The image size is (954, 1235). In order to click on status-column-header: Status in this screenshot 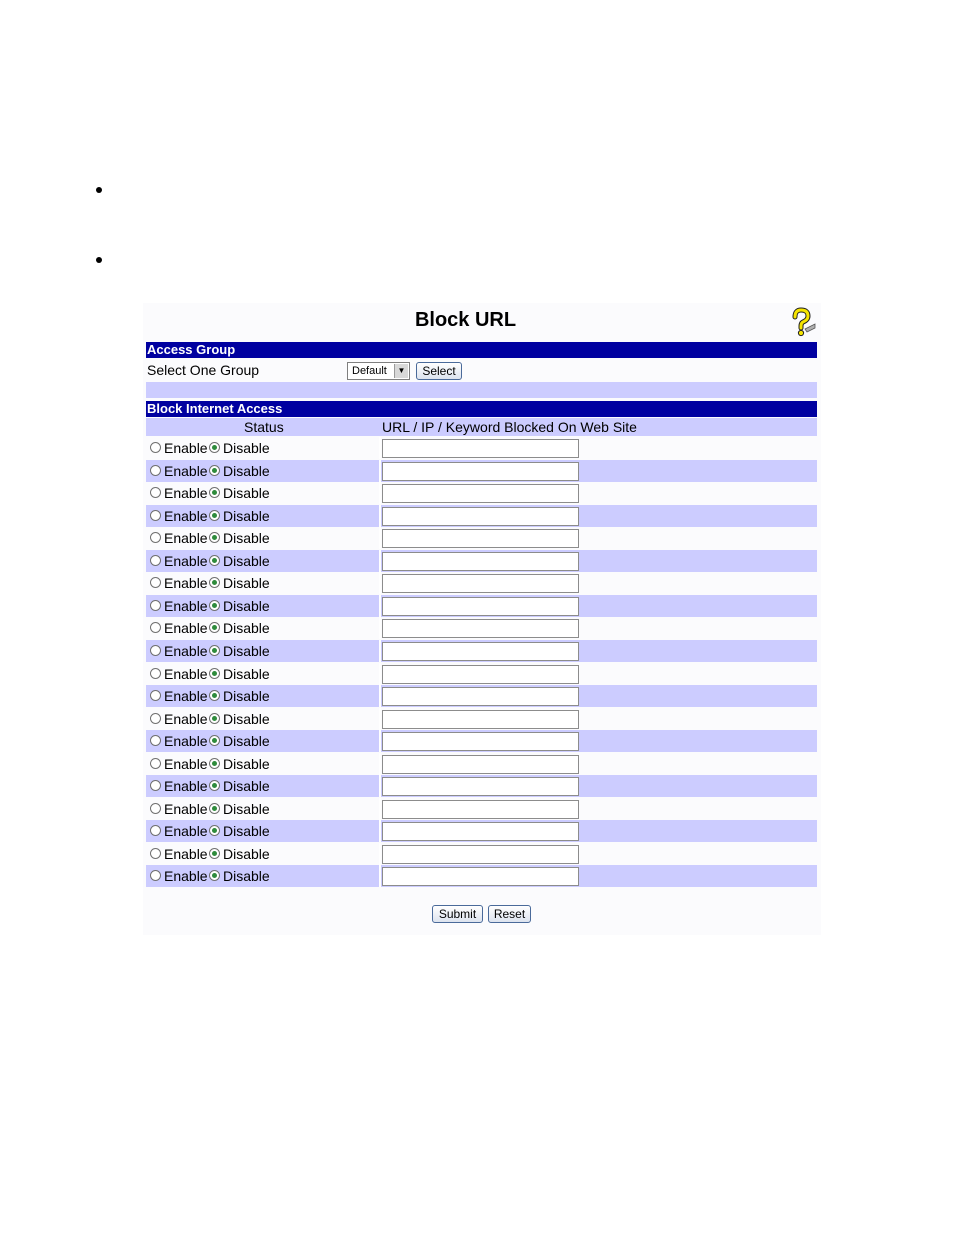, I will do `click(264, 427)`.